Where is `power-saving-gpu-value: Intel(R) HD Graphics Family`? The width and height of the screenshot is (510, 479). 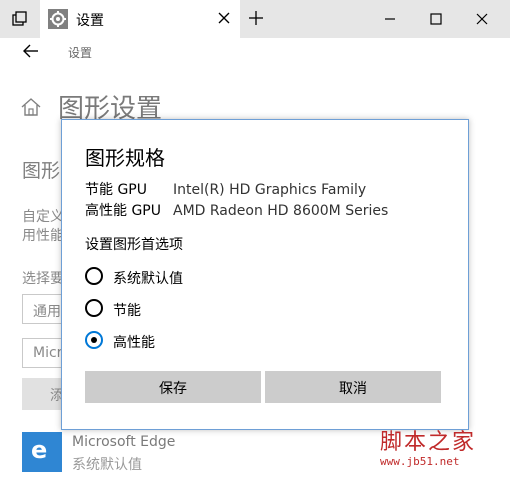 power-saving-gpu-value: Intel(R) HD Graphics Family is located at coordinates (270, 190).